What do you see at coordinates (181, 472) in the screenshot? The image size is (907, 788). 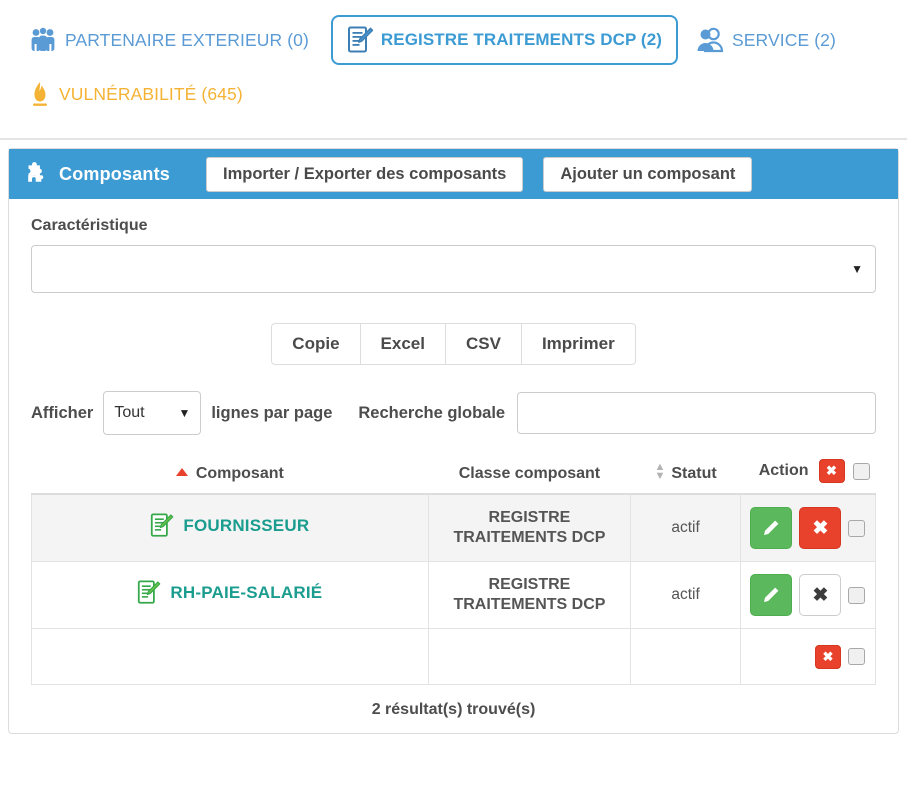 I see `sort-ascending-icon` at bounding box center [181, 472].